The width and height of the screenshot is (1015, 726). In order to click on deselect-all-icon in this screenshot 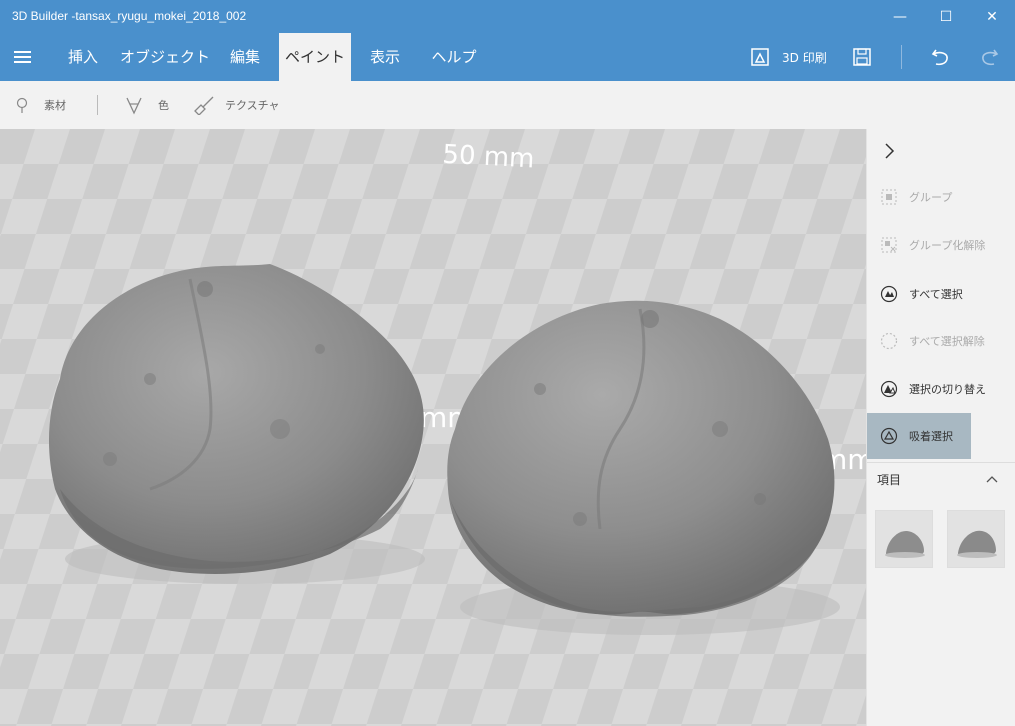, I will do `click(889, 341)`.